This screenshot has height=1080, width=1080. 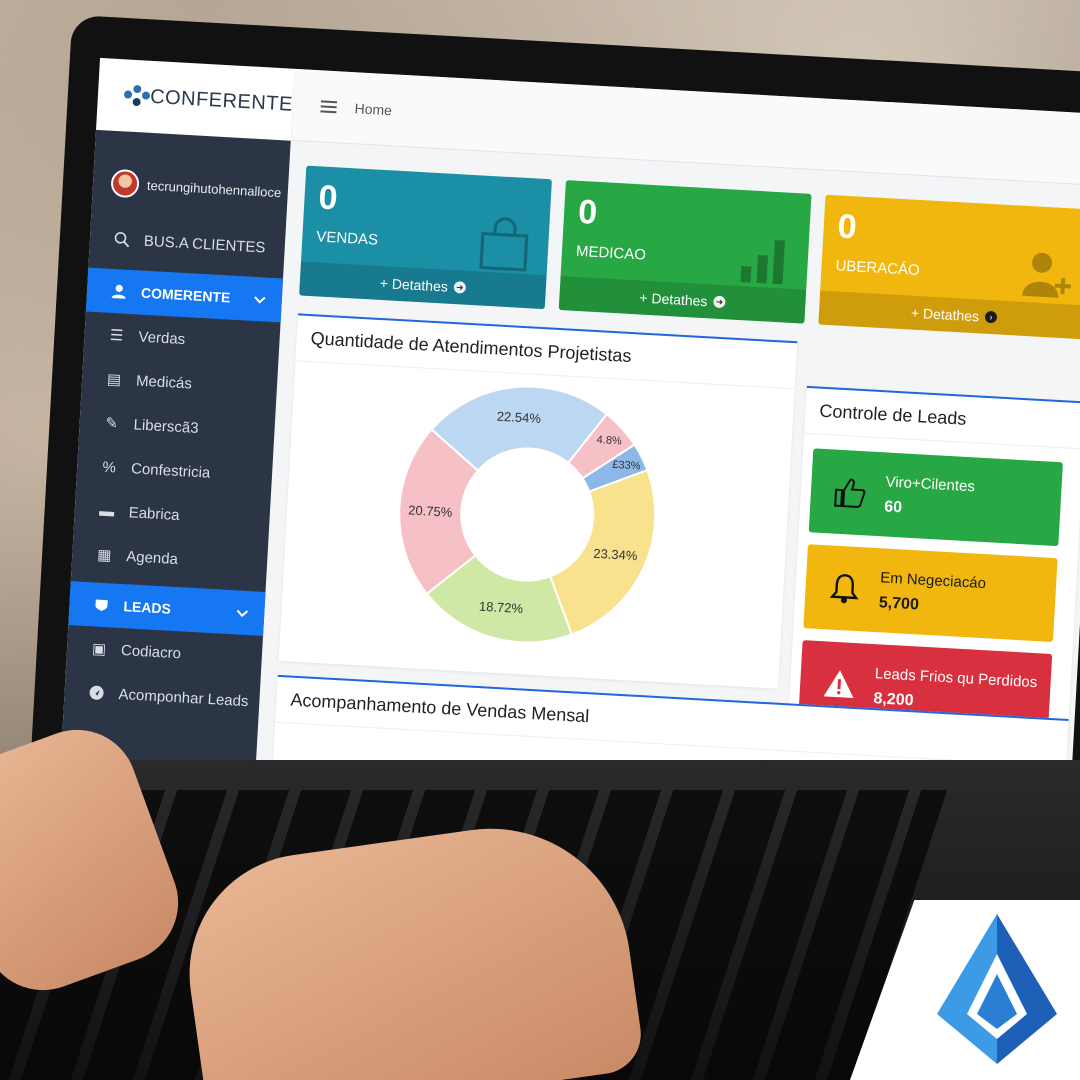 I want to click on sidebar-item-label: Agenda, so click(x=152, y=557).